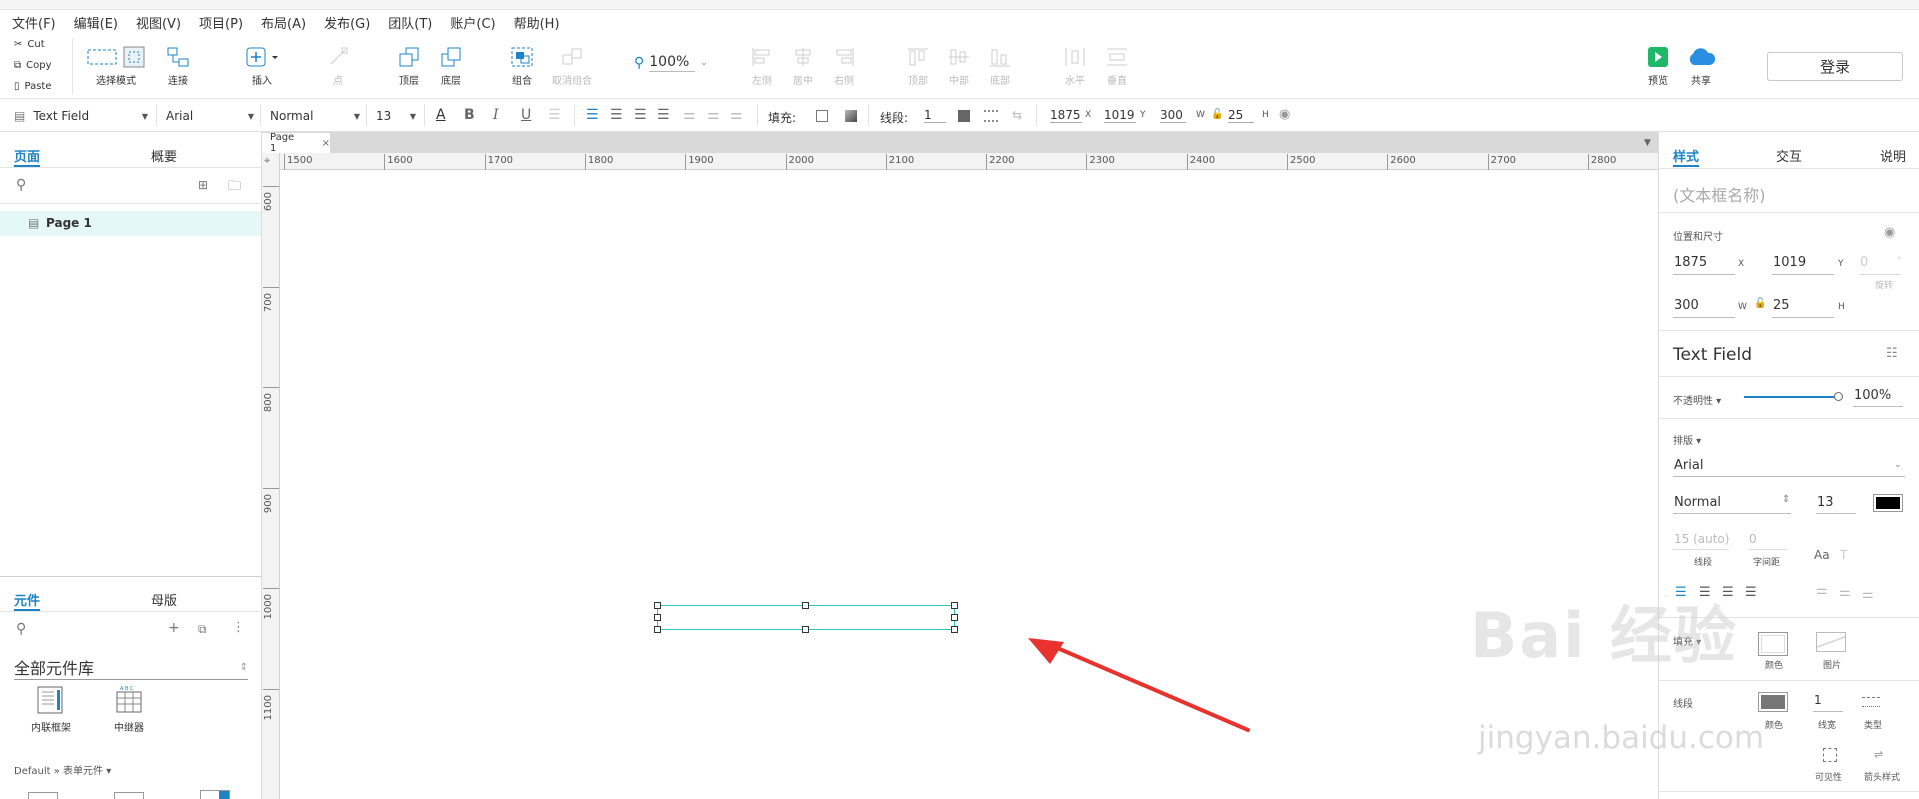  What do you see at coordinates (1789, 155) in the screenshot?
I see `tab-interactions: 交互` at bounding box center [1789, 155].